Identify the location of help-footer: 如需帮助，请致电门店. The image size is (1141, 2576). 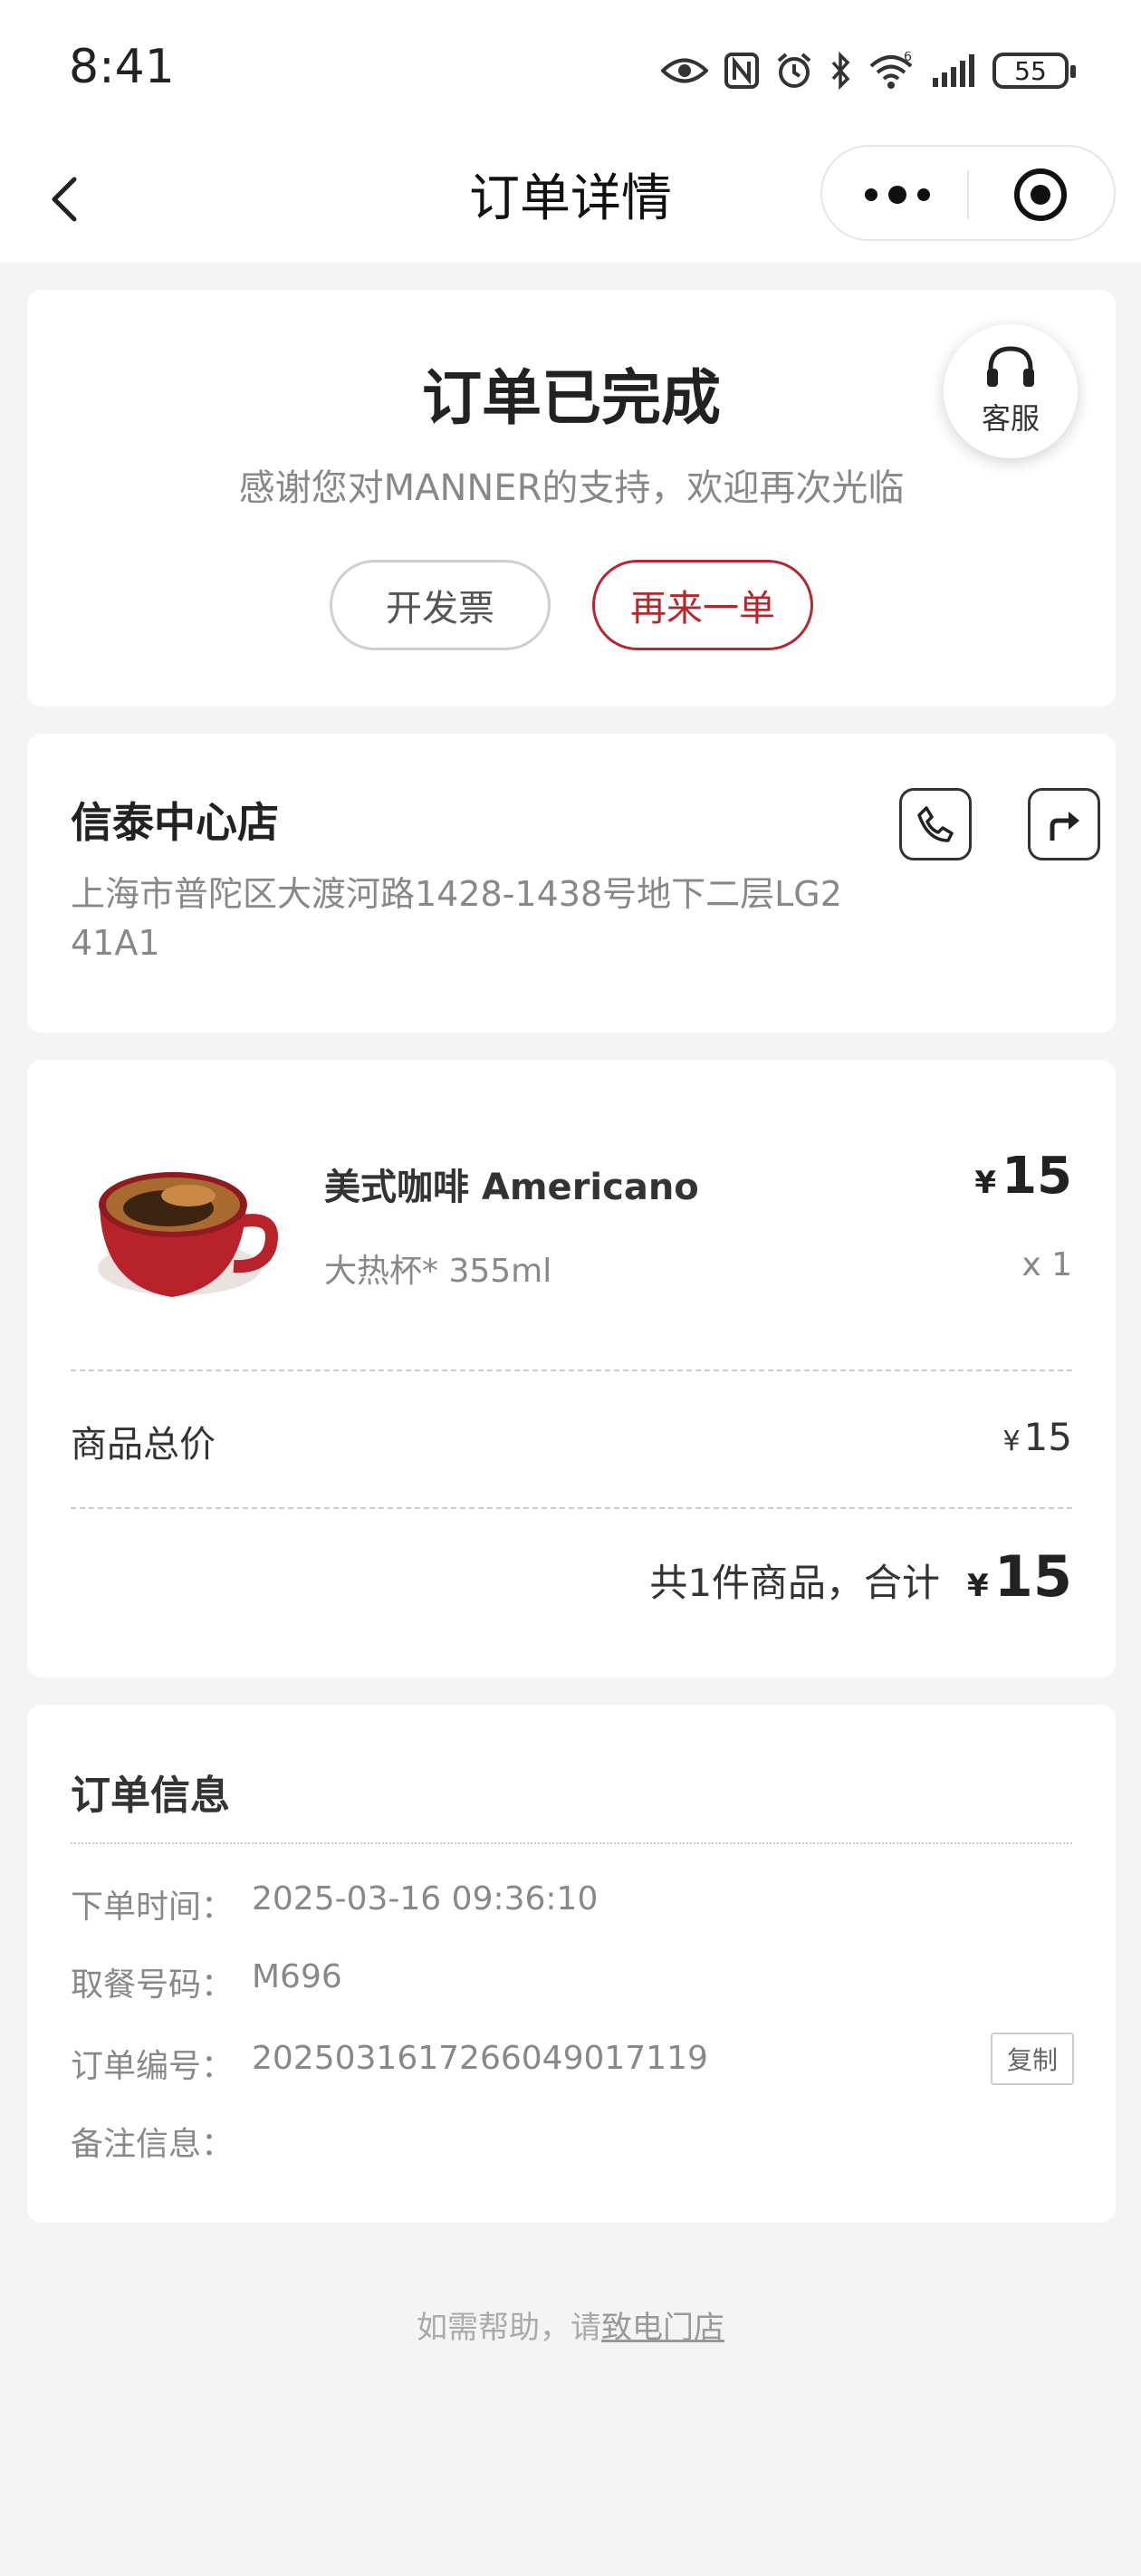
(570, 2324).